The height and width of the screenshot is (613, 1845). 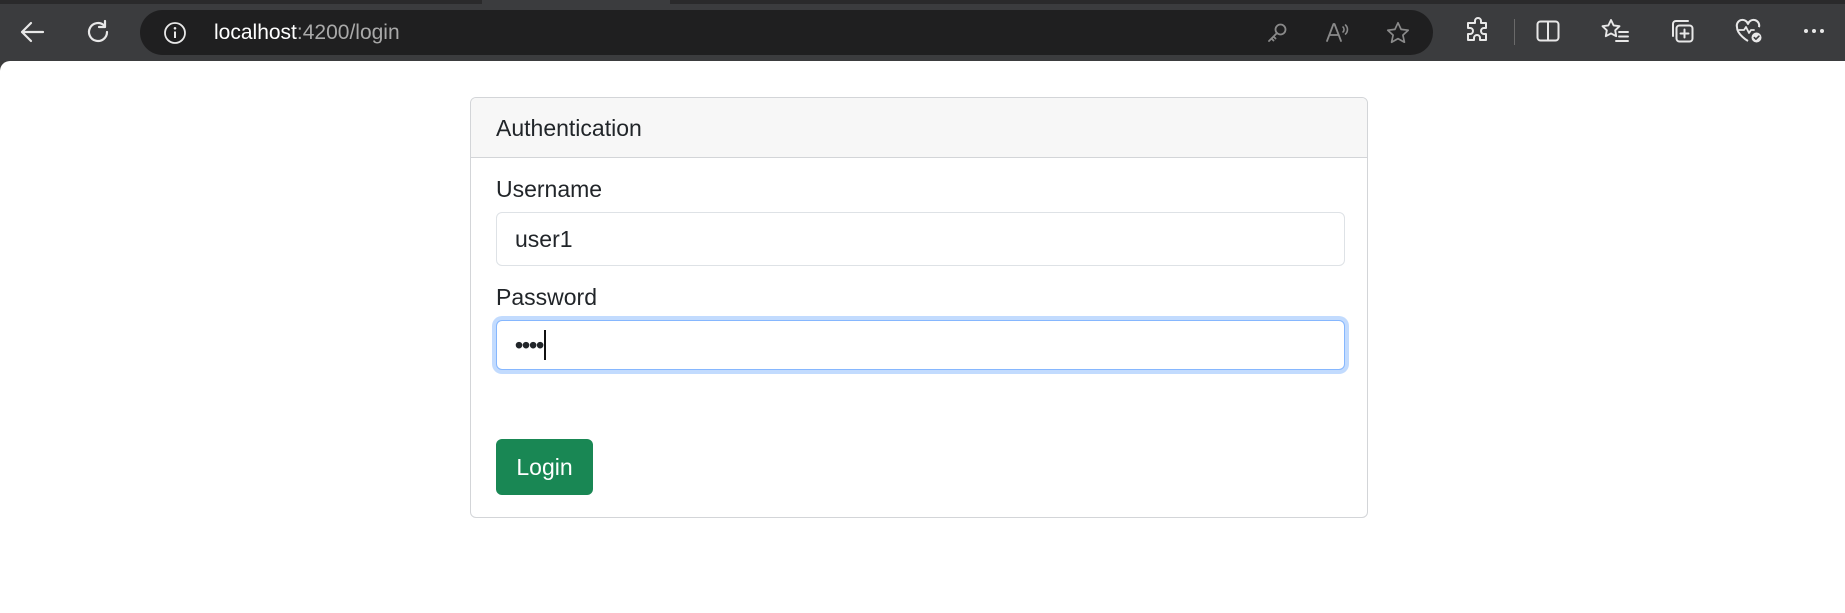 What do you see at coordinates (348, 32) in the screenshot?
I see `url-path: :4200/login` at bounding box center [348, 32].